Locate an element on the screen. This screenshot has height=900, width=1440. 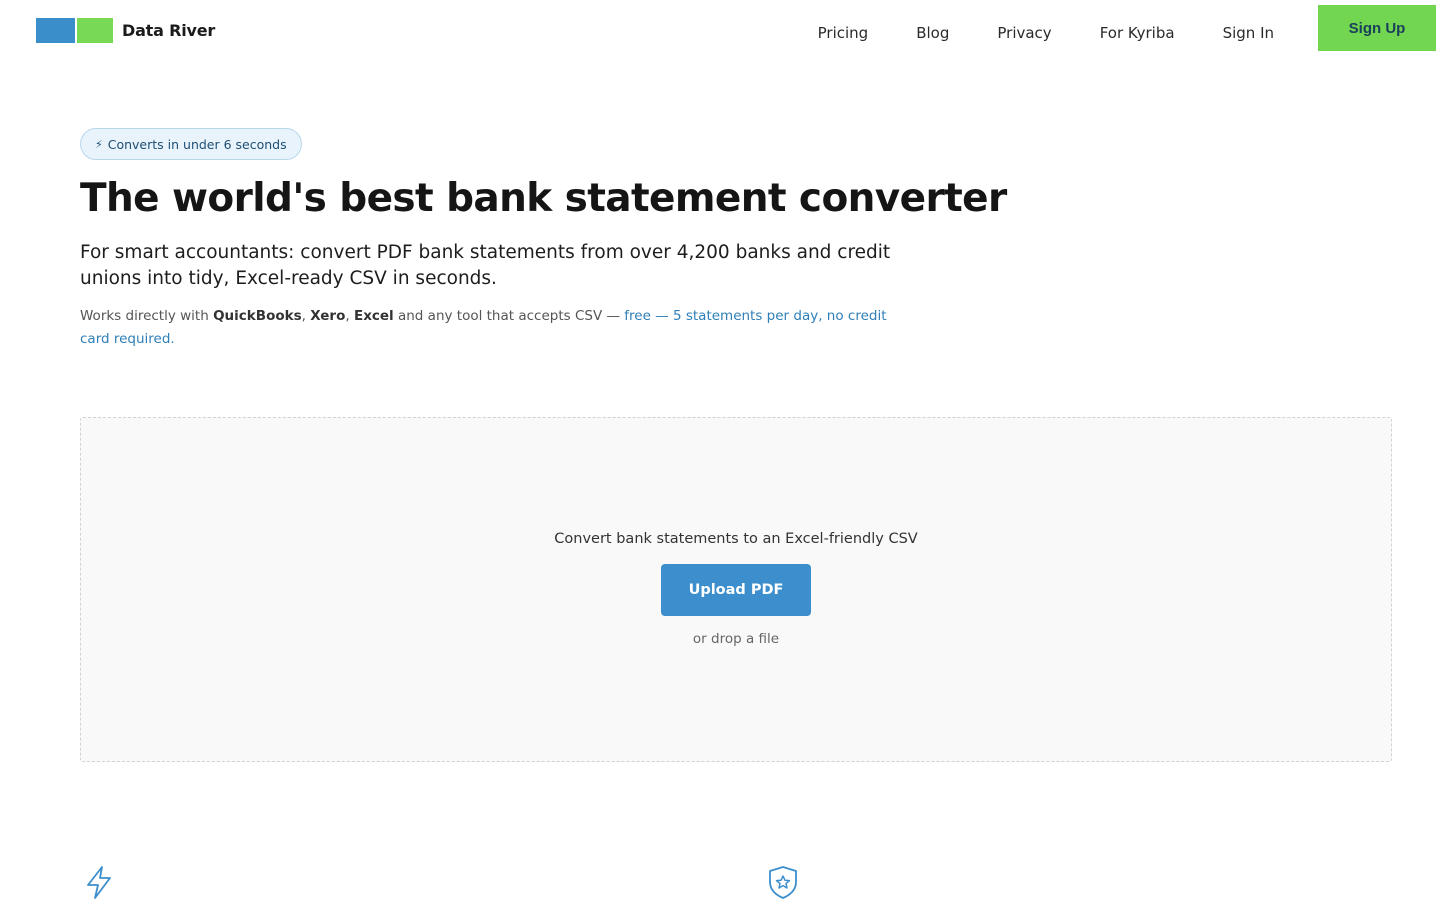
brand-logo: Data River is located at coordinates (125, 30).